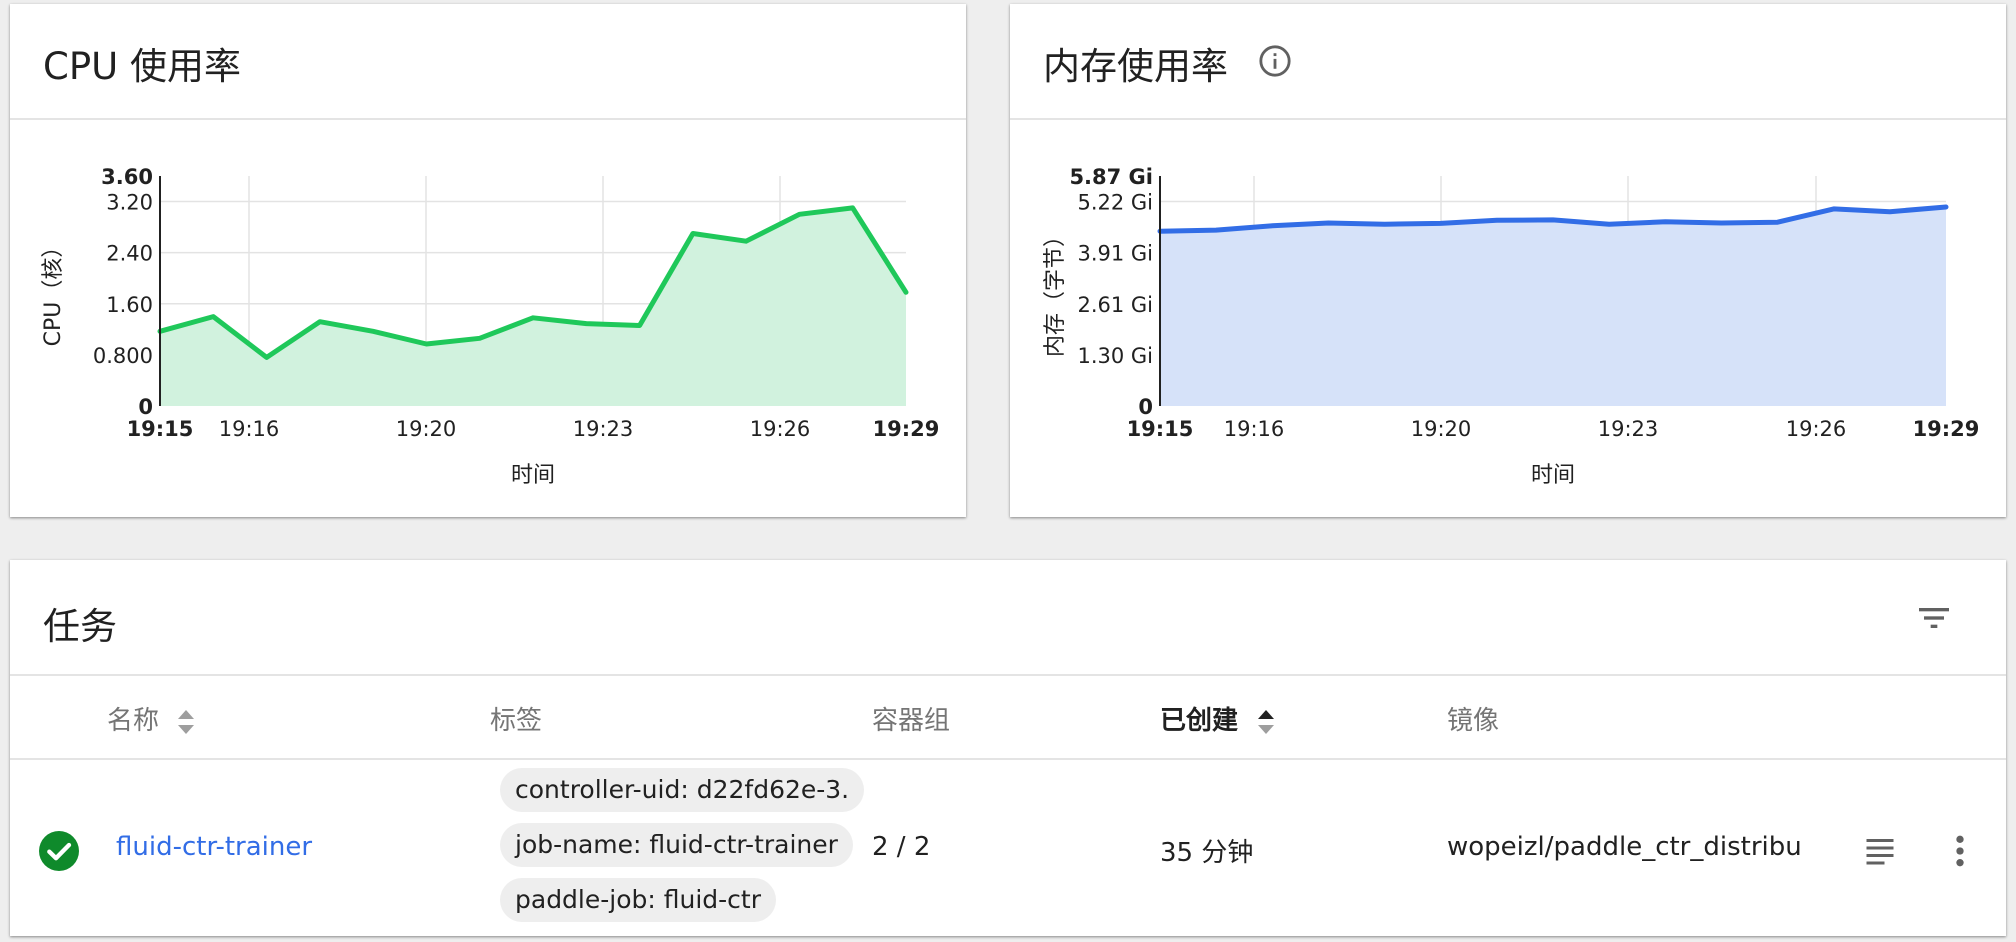  Describe the element at coordinates (533, 306) in the screenshot. I see `cpu-area` at that location.